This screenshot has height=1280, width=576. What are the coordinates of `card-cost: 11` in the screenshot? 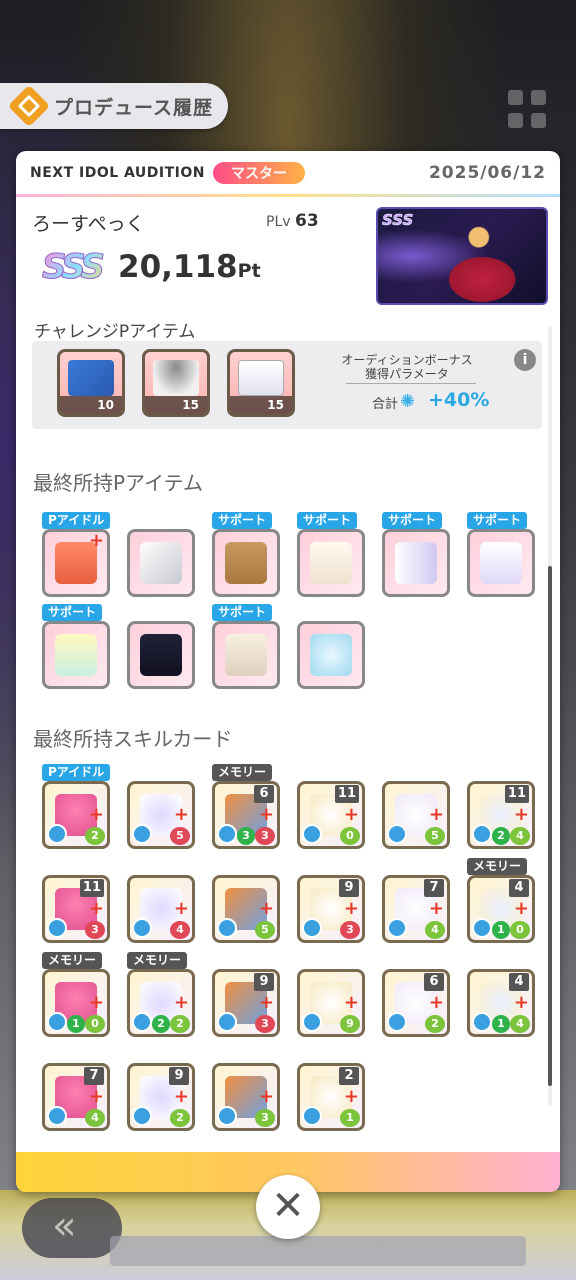 It's located at (346, 794).